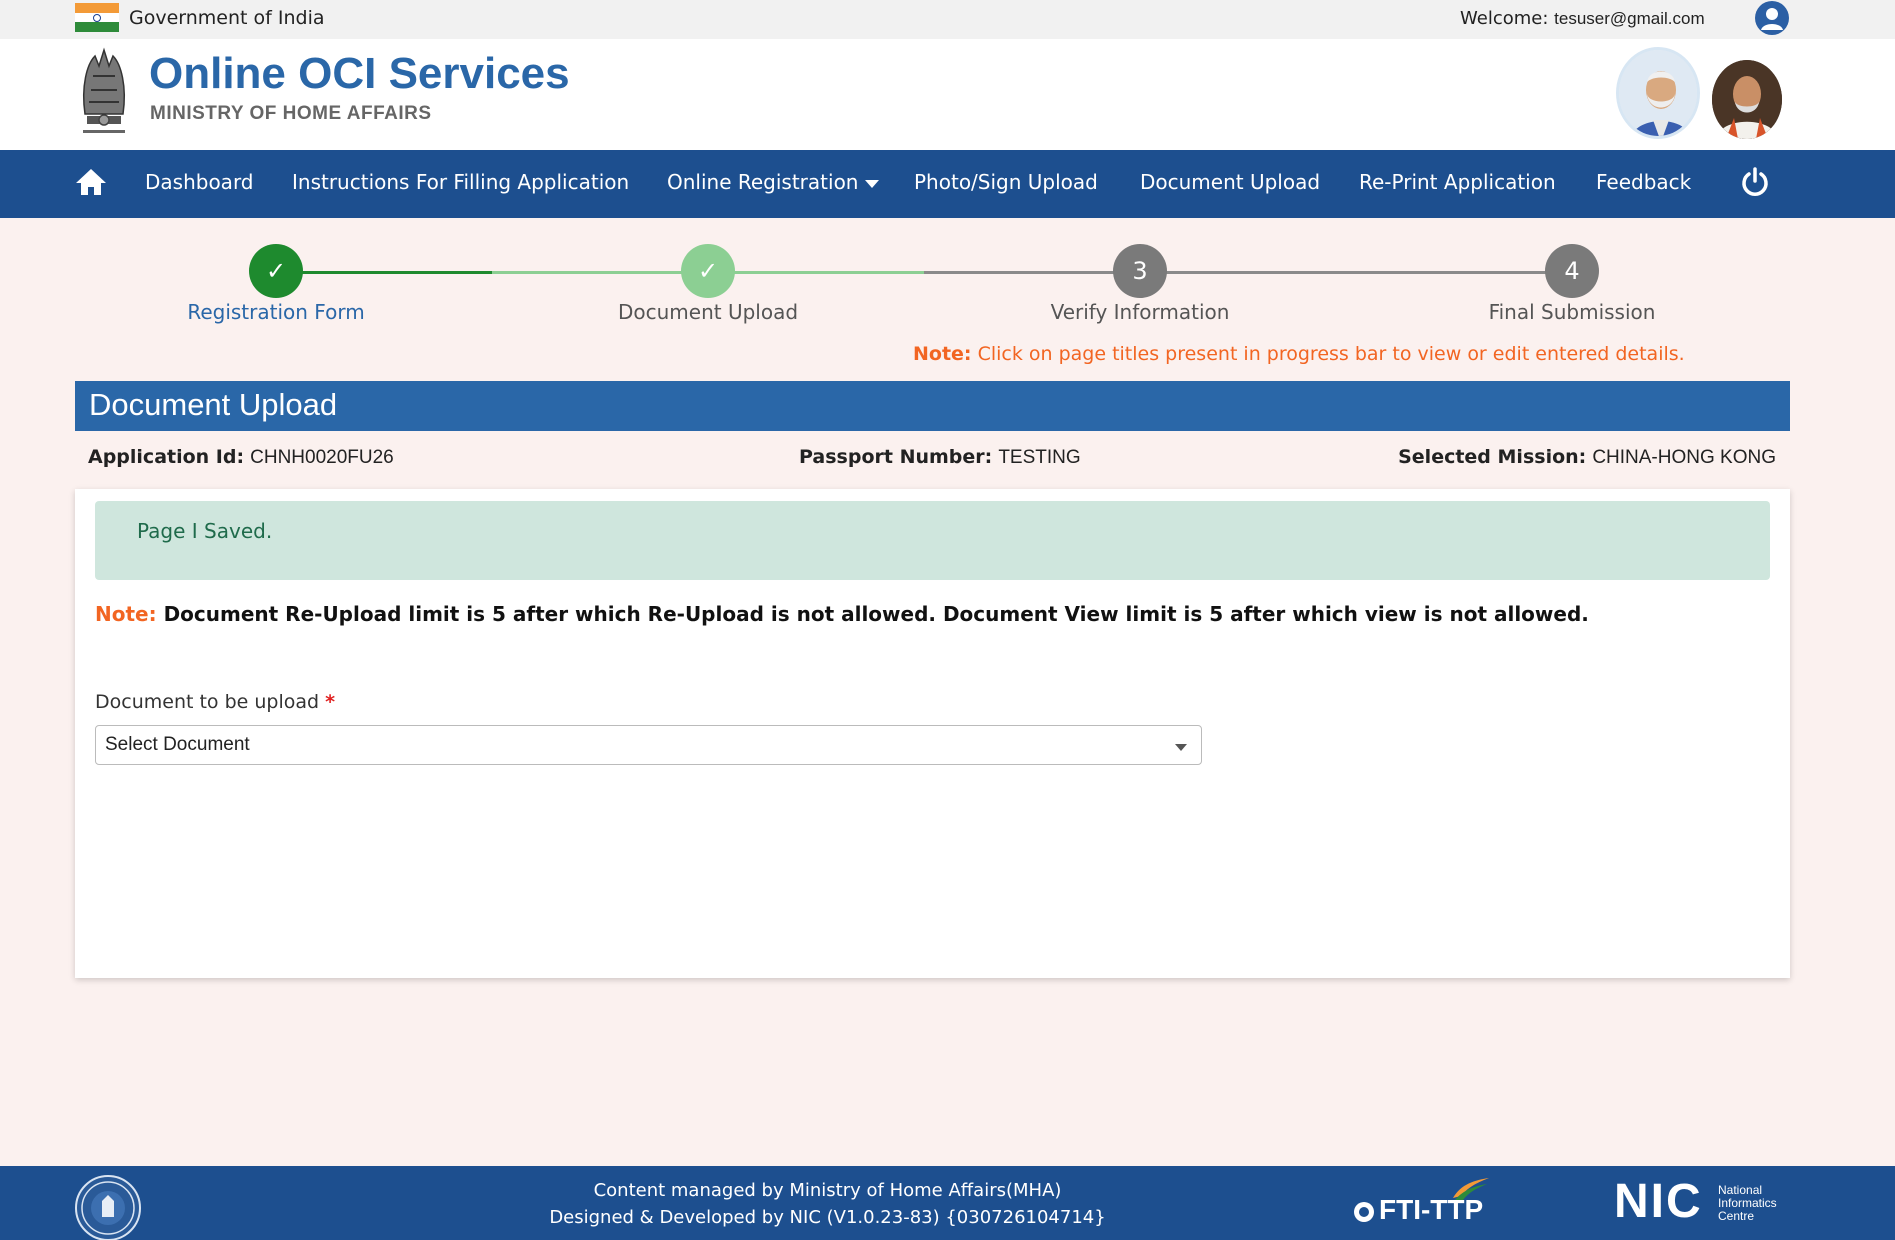 This screenshot has height=1240, width=1895. I want to click on india-flag-icon, so click(97, 17).